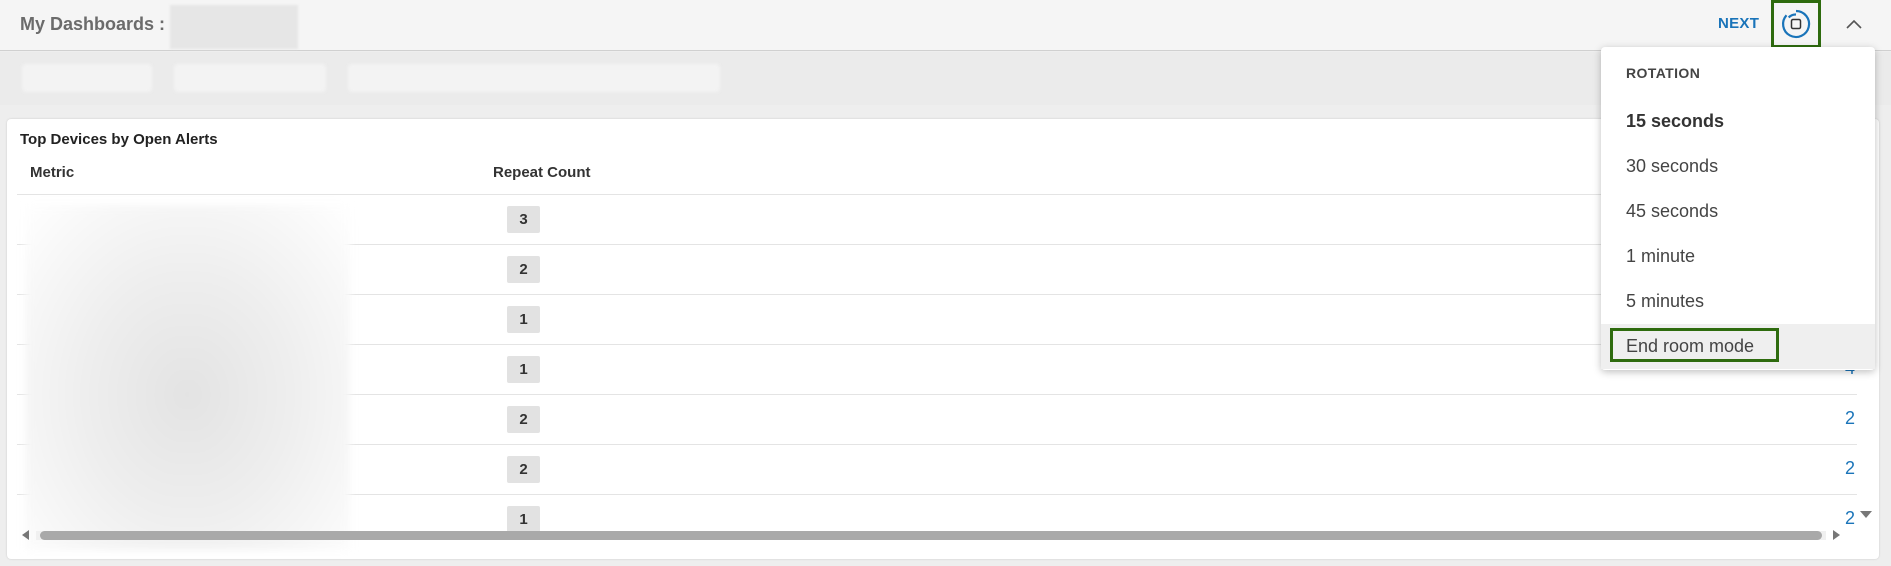 Image resolution: width=1891 pixels, height=566 pixels. Describe the element at coordinates (1836, 535) in the screenshot. I see `scroll-right-icon` at that location.